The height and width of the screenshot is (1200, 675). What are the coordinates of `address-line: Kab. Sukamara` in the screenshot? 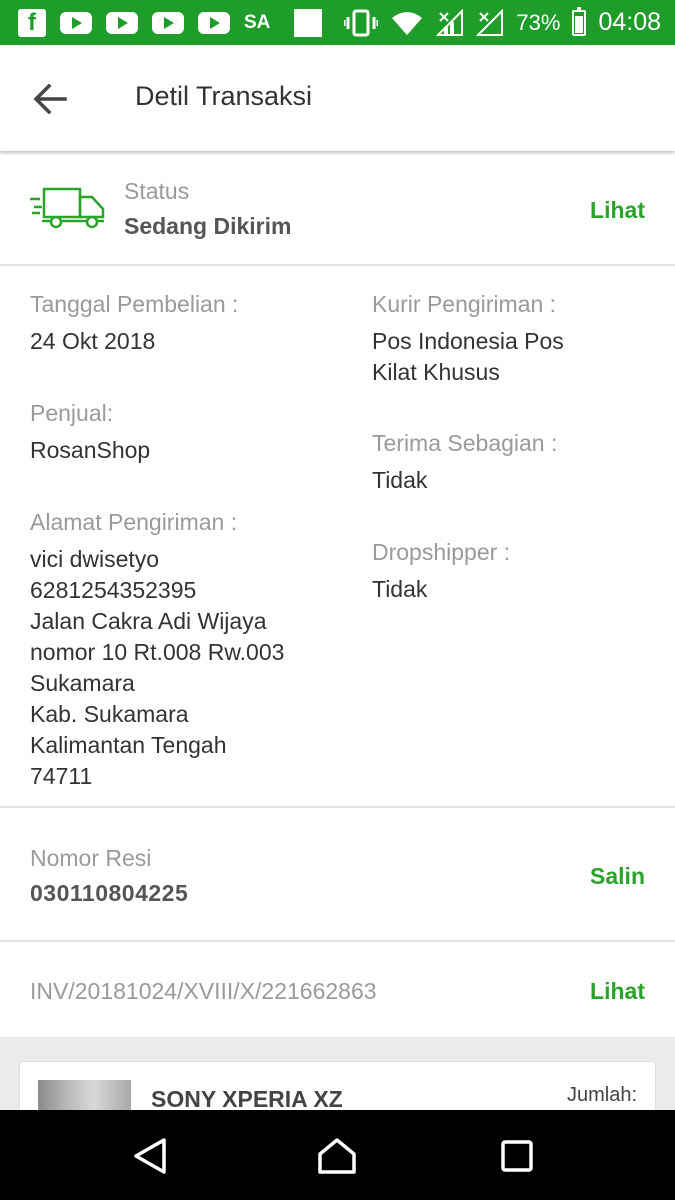 It's located at (109, 714).